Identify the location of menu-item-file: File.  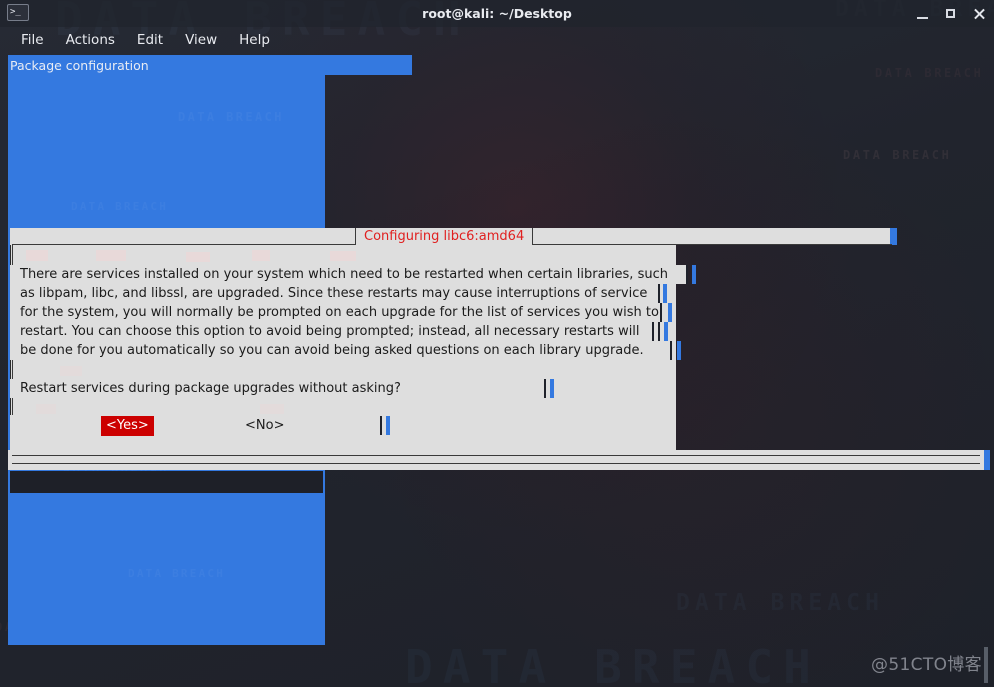
(32, 40).